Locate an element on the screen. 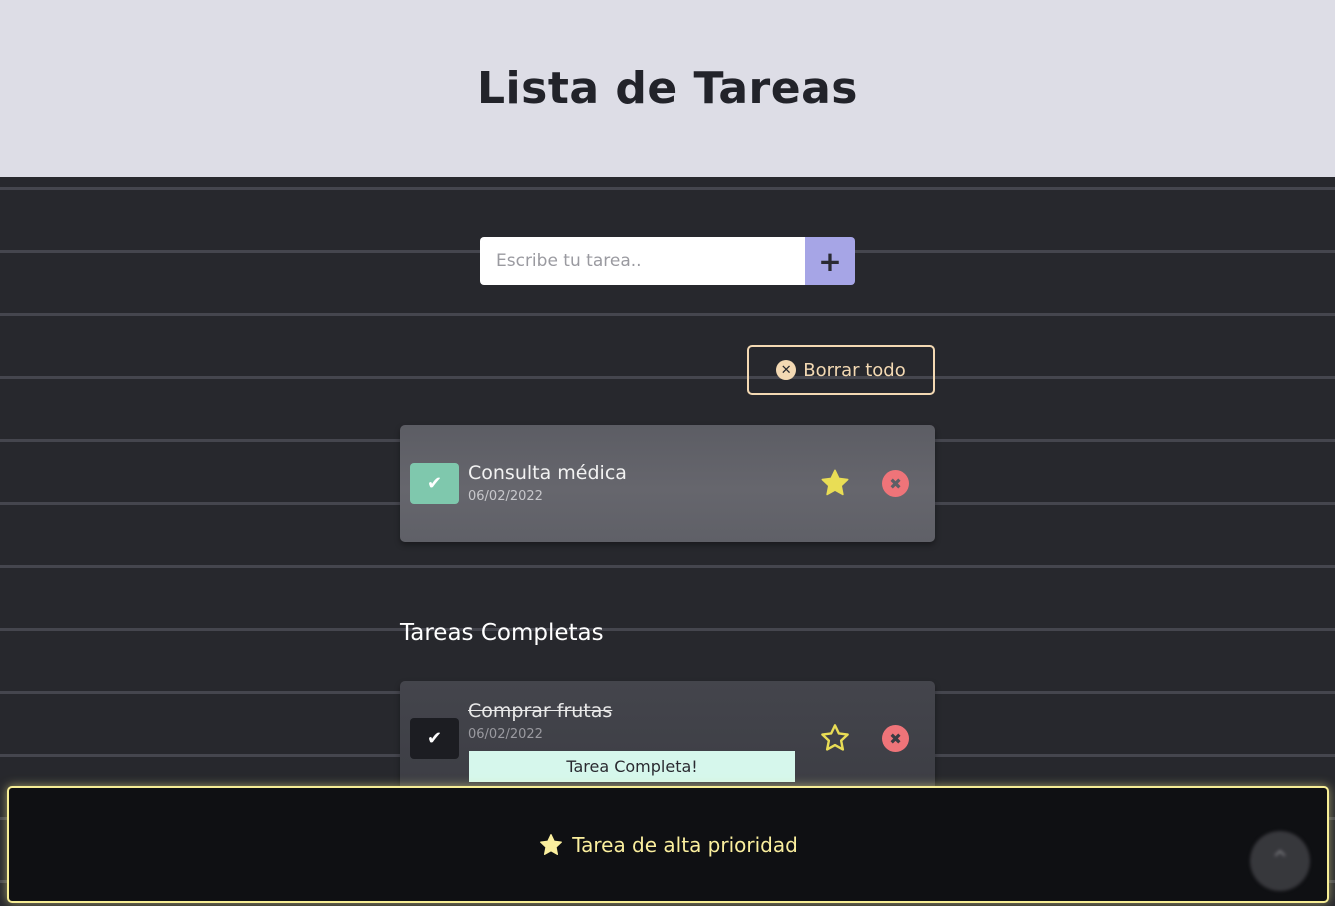 This screenshot has width=1335, height=906. task-input is located at coordinates (642, 261).